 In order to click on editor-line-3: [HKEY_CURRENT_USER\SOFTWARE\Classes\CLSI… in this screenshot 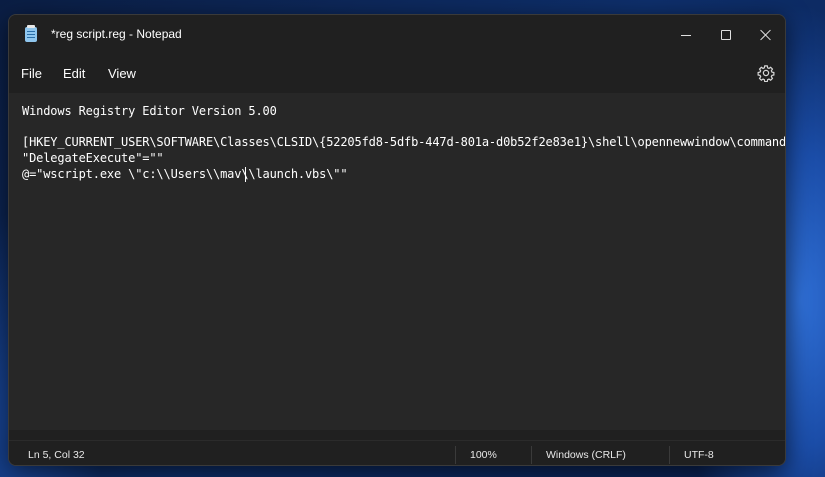, I will do `click(404, 142)`.